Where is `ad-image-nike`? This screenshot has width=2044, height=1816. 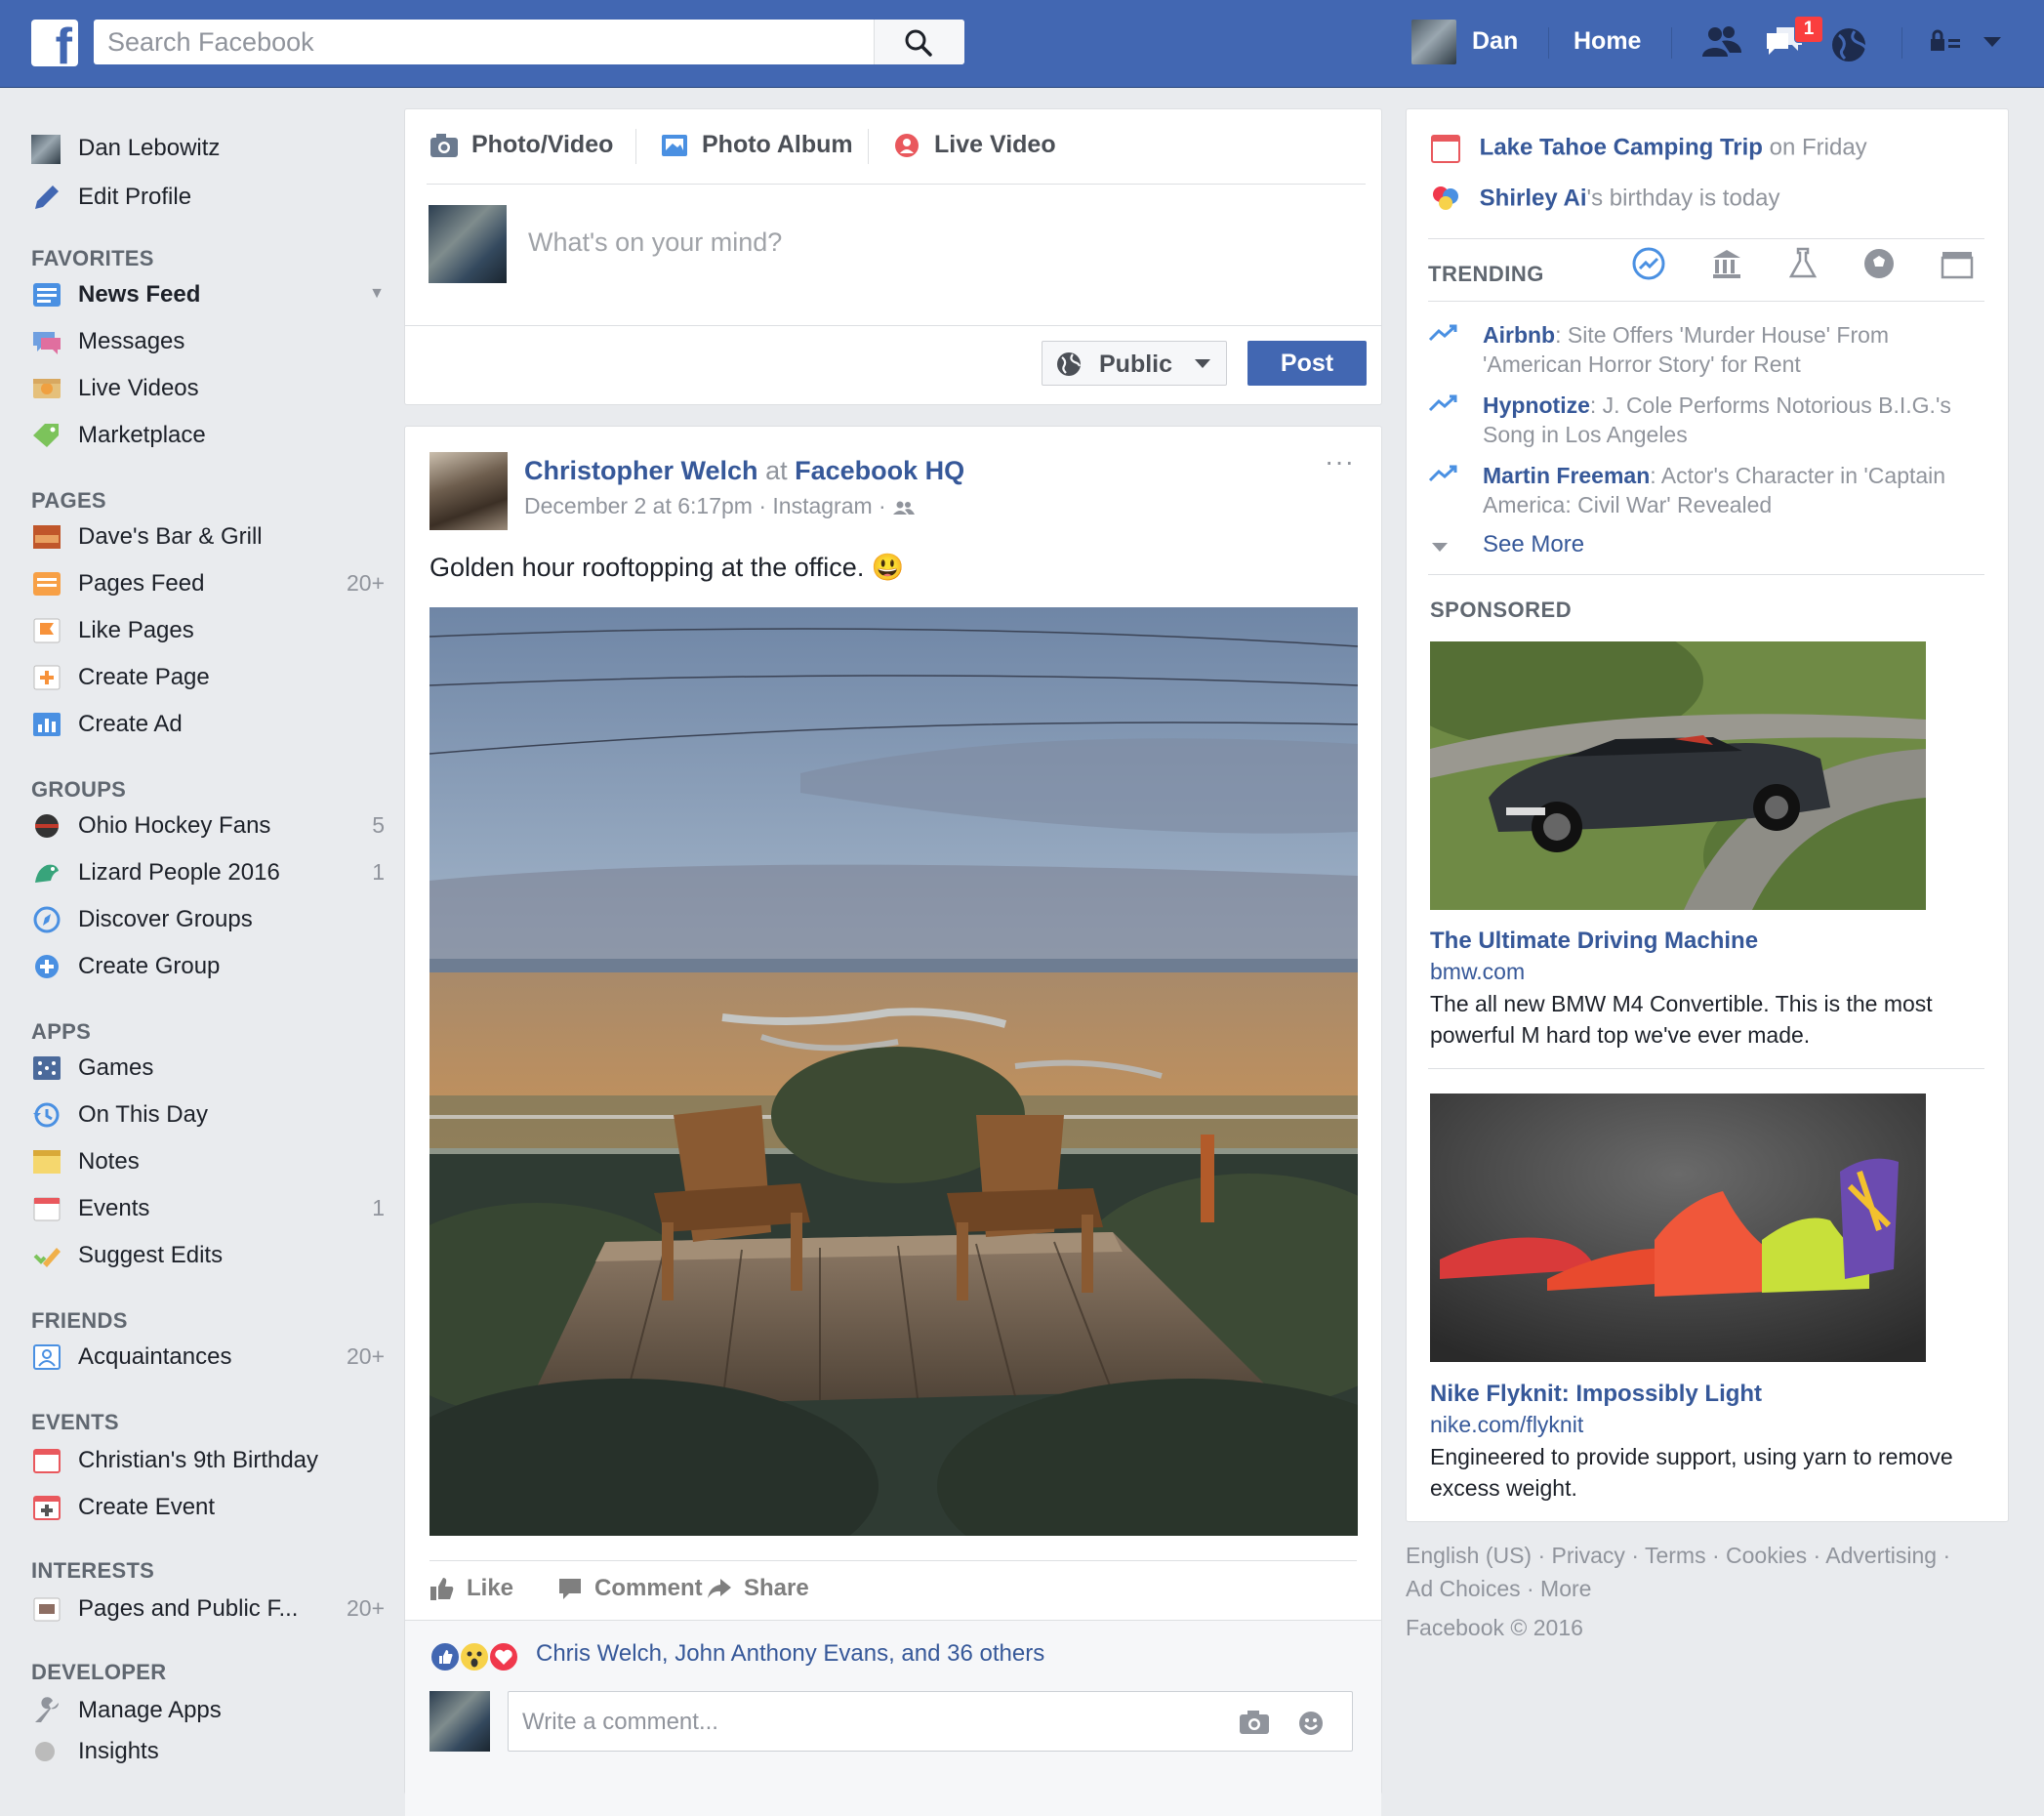
ad-image-nike is located at coordinates (1678, 1228).